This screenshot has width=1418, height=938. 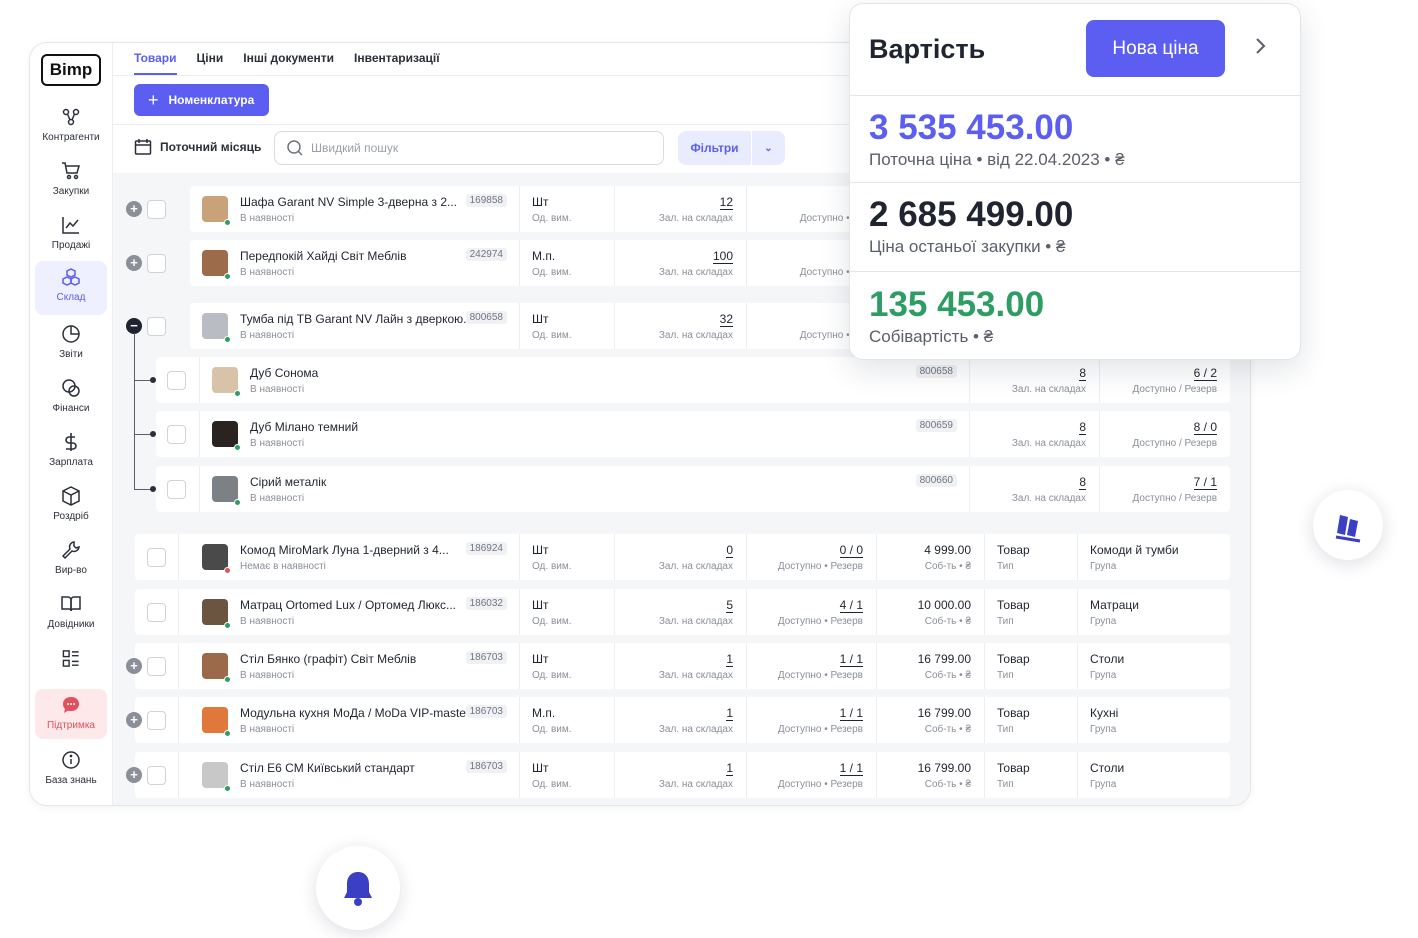 I want to click on collapse-toggle: −, so click(x=134, y=326).